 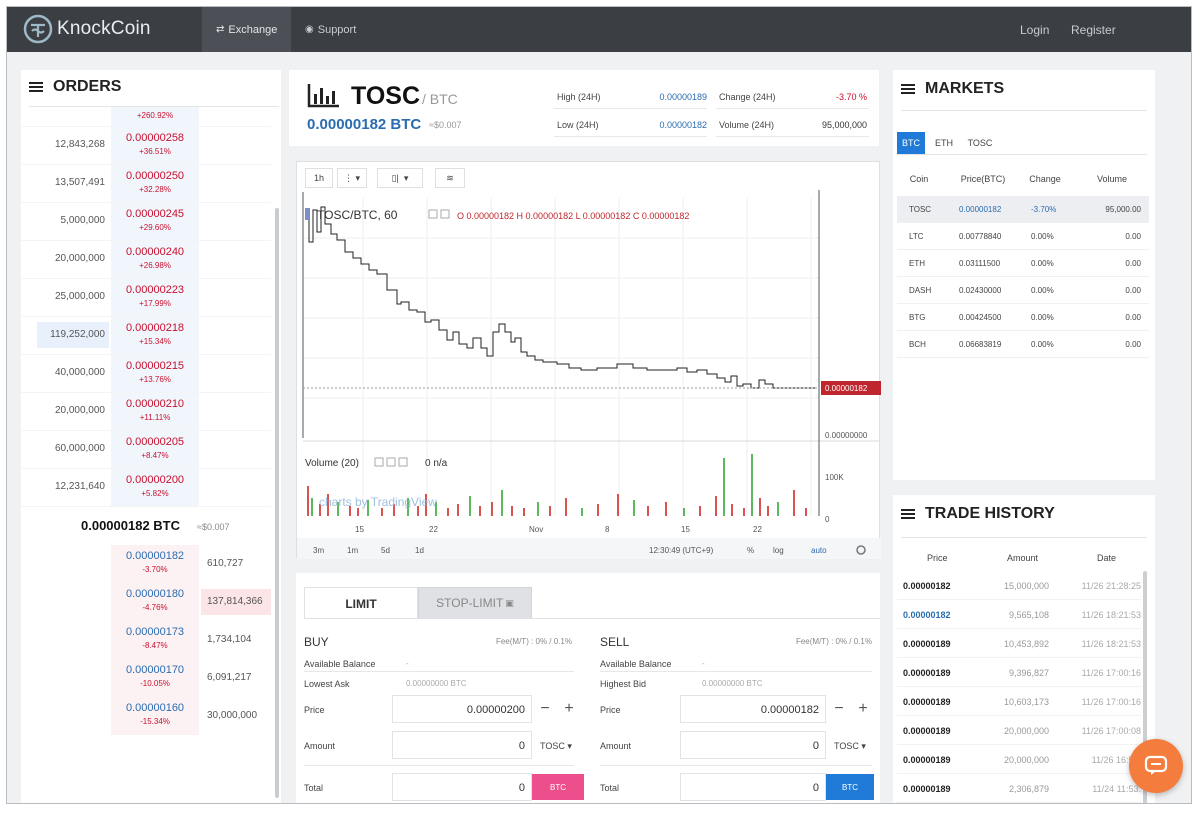 I want to click on ask-price: 0.00000205, so click(x=155, y=442).